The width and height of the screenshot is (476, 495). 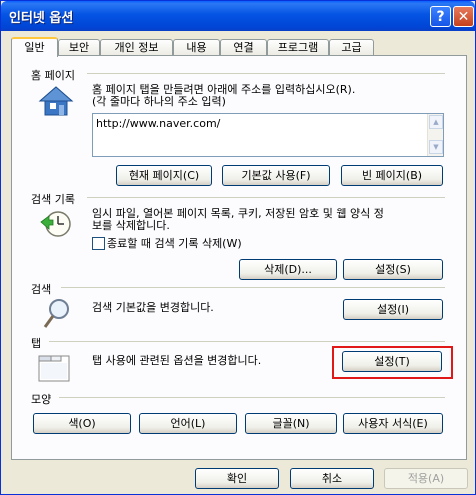 What do you see at coordinates (34, 47) in the screenshot?
I see `tab-general: 일반` at bounding box center [34, 47].